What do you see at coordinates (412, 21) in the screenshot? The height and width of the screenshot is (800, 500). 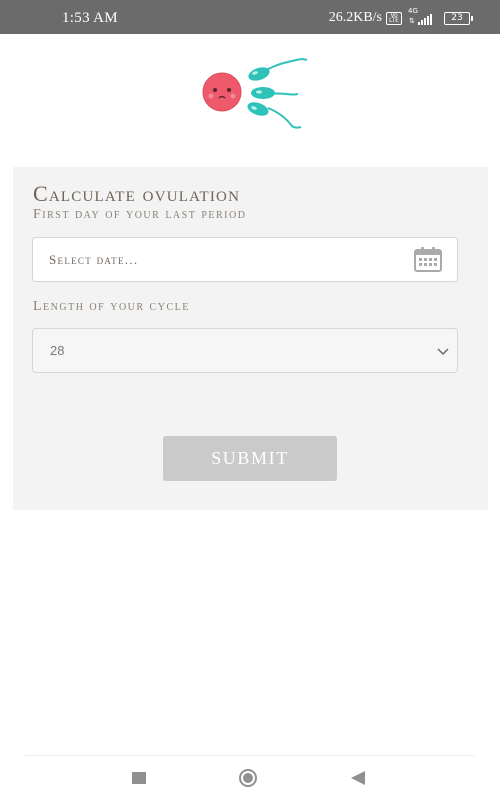 I see `data-arrows-icon: ⇅` at bounding box center [412, 21].